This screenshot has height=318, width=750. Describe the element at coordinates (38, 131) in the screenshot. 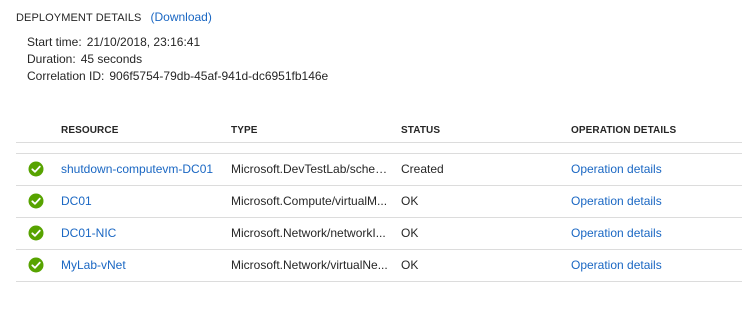

I see `status-icon-column-header` at that location.